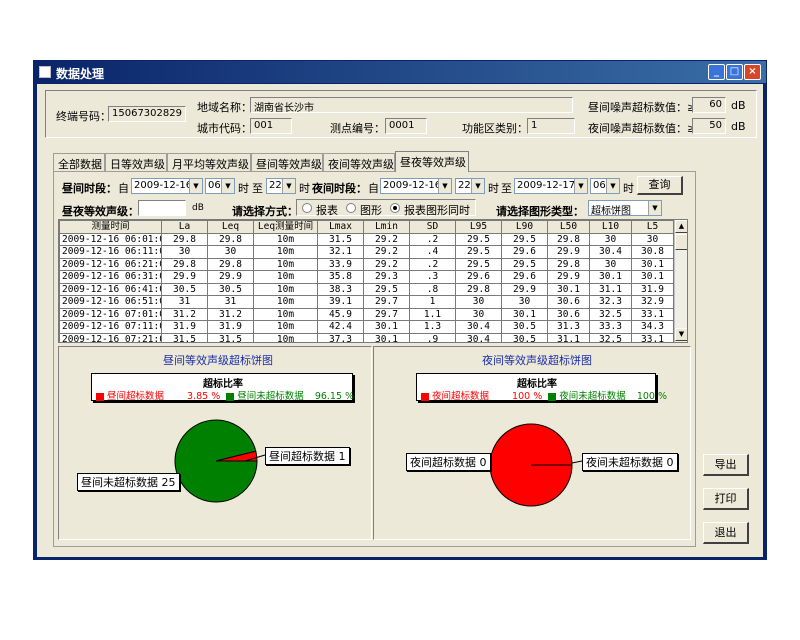 The width and height of the screenshot is (800, 640). Describe the element at coordinates (220, 186) in the screenshot. I see `day-from-hour-select: 06 ▼` at that location.